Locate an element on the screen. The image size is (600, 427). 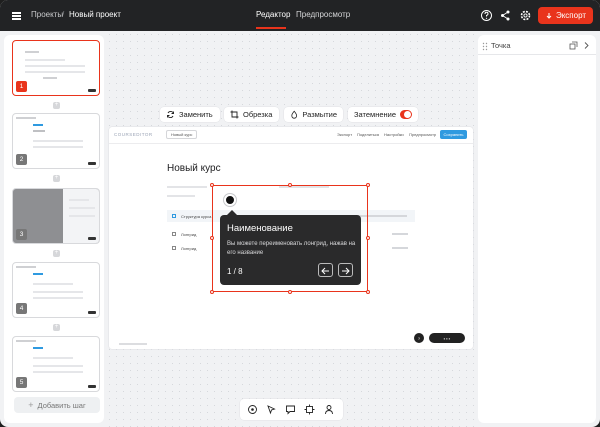
step-thumbnail-1: 1 is located at coordinates (56, 68).